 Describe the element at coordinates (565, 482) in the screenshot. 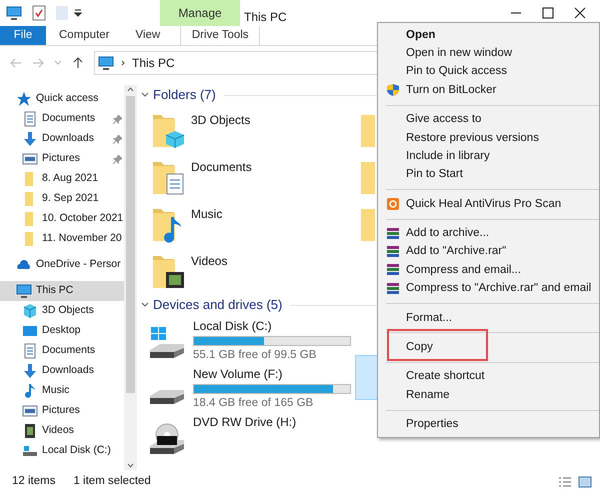

I see `details-view-icon` at that location.